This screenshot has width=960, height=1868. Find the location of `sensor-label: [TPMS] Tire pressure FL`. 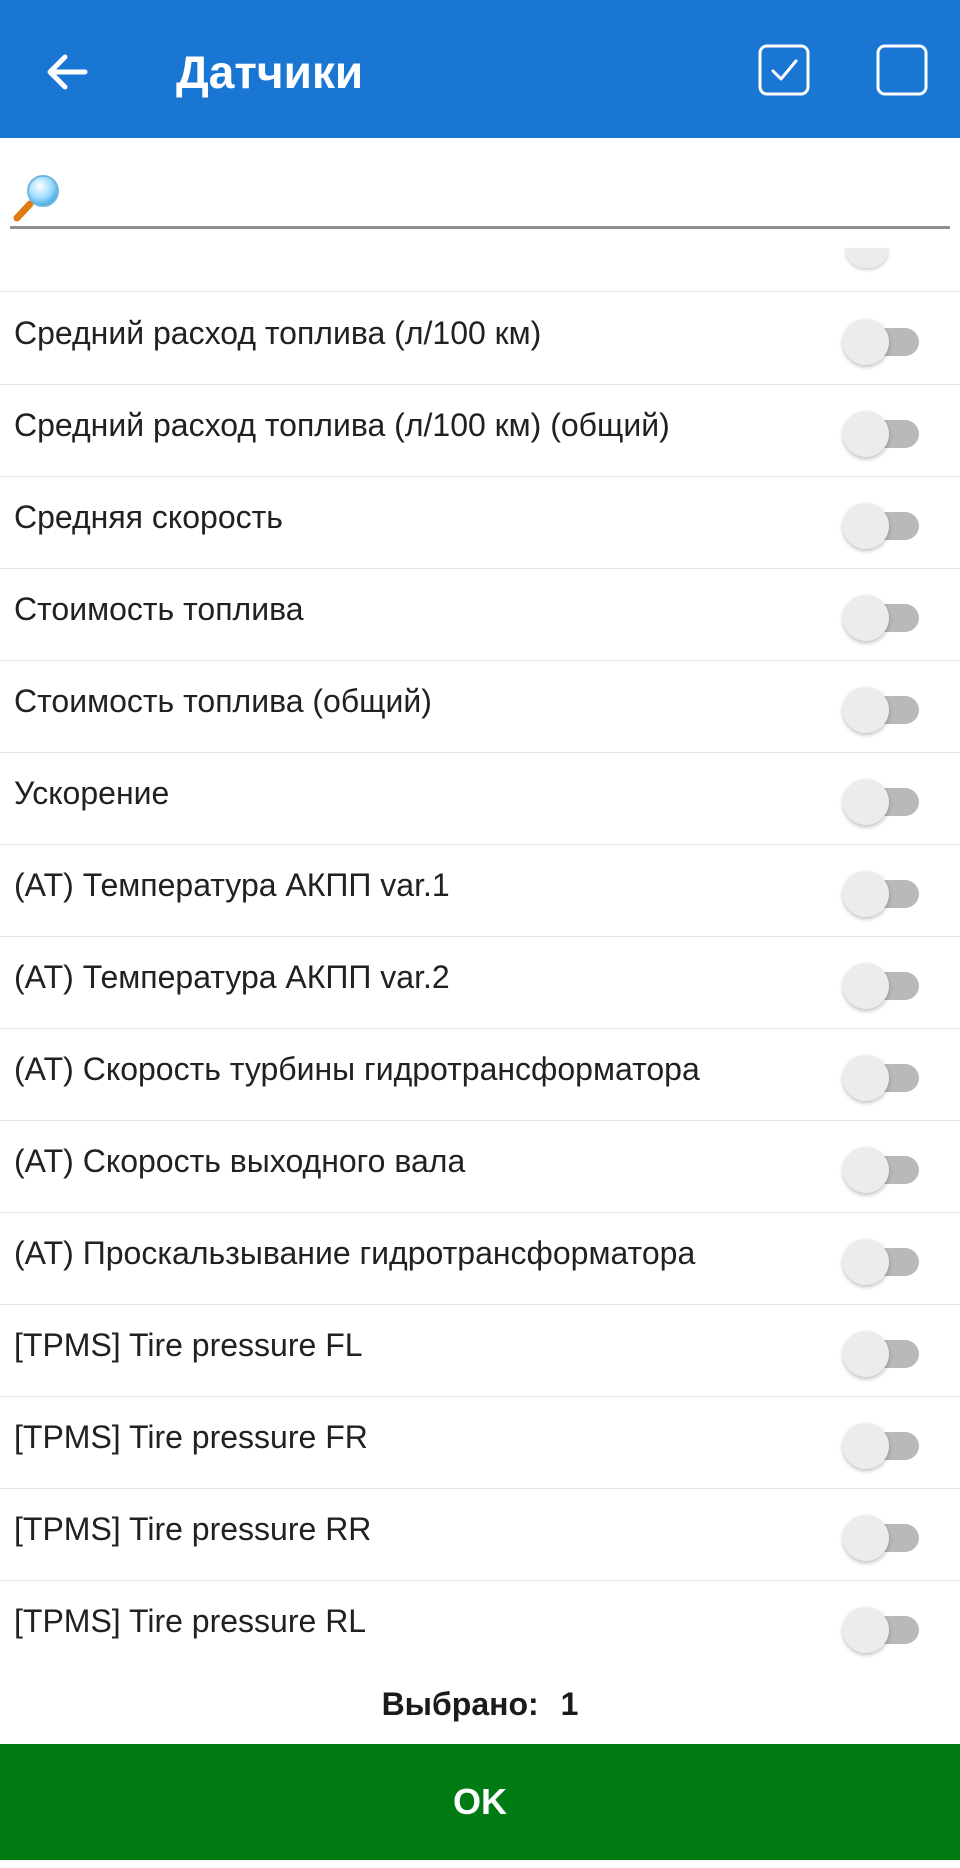

sensor-label: [TPMS] Tire pressure FL is located at coordinates (188, 1345).